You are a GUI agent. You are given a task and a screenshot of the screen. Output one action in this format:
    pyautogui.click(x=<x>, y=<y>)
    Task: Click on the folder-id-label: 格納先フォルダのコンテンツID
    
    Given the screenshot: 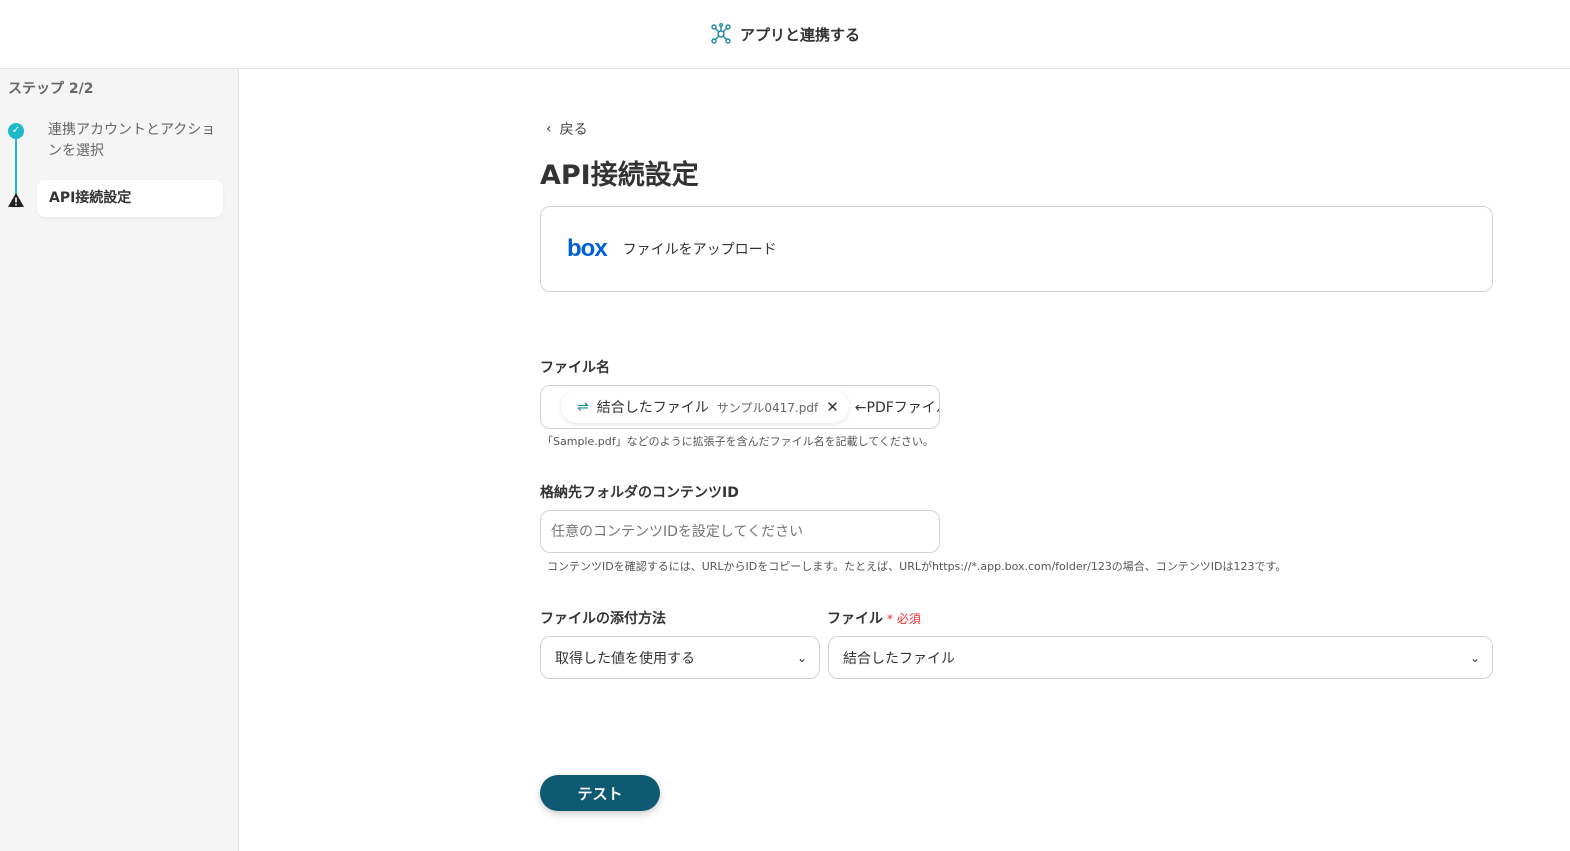 What is the action you would take?
    pyautogui.click(x=639, y=493)
    